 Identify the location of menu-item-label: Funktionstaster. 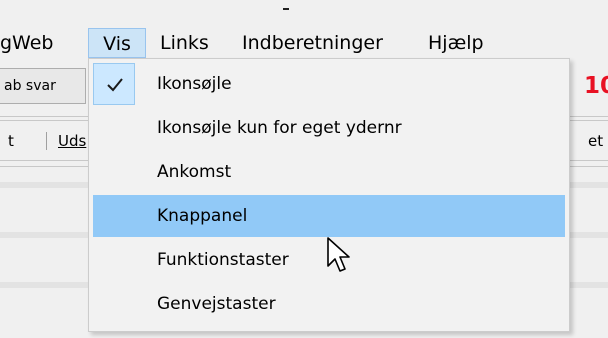
(223, 260).